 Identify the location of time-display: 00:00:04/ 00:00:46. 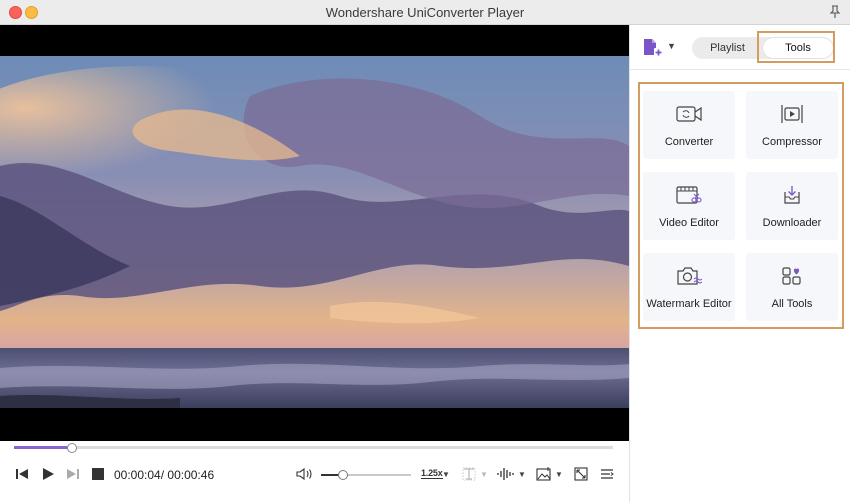
(164, 475).